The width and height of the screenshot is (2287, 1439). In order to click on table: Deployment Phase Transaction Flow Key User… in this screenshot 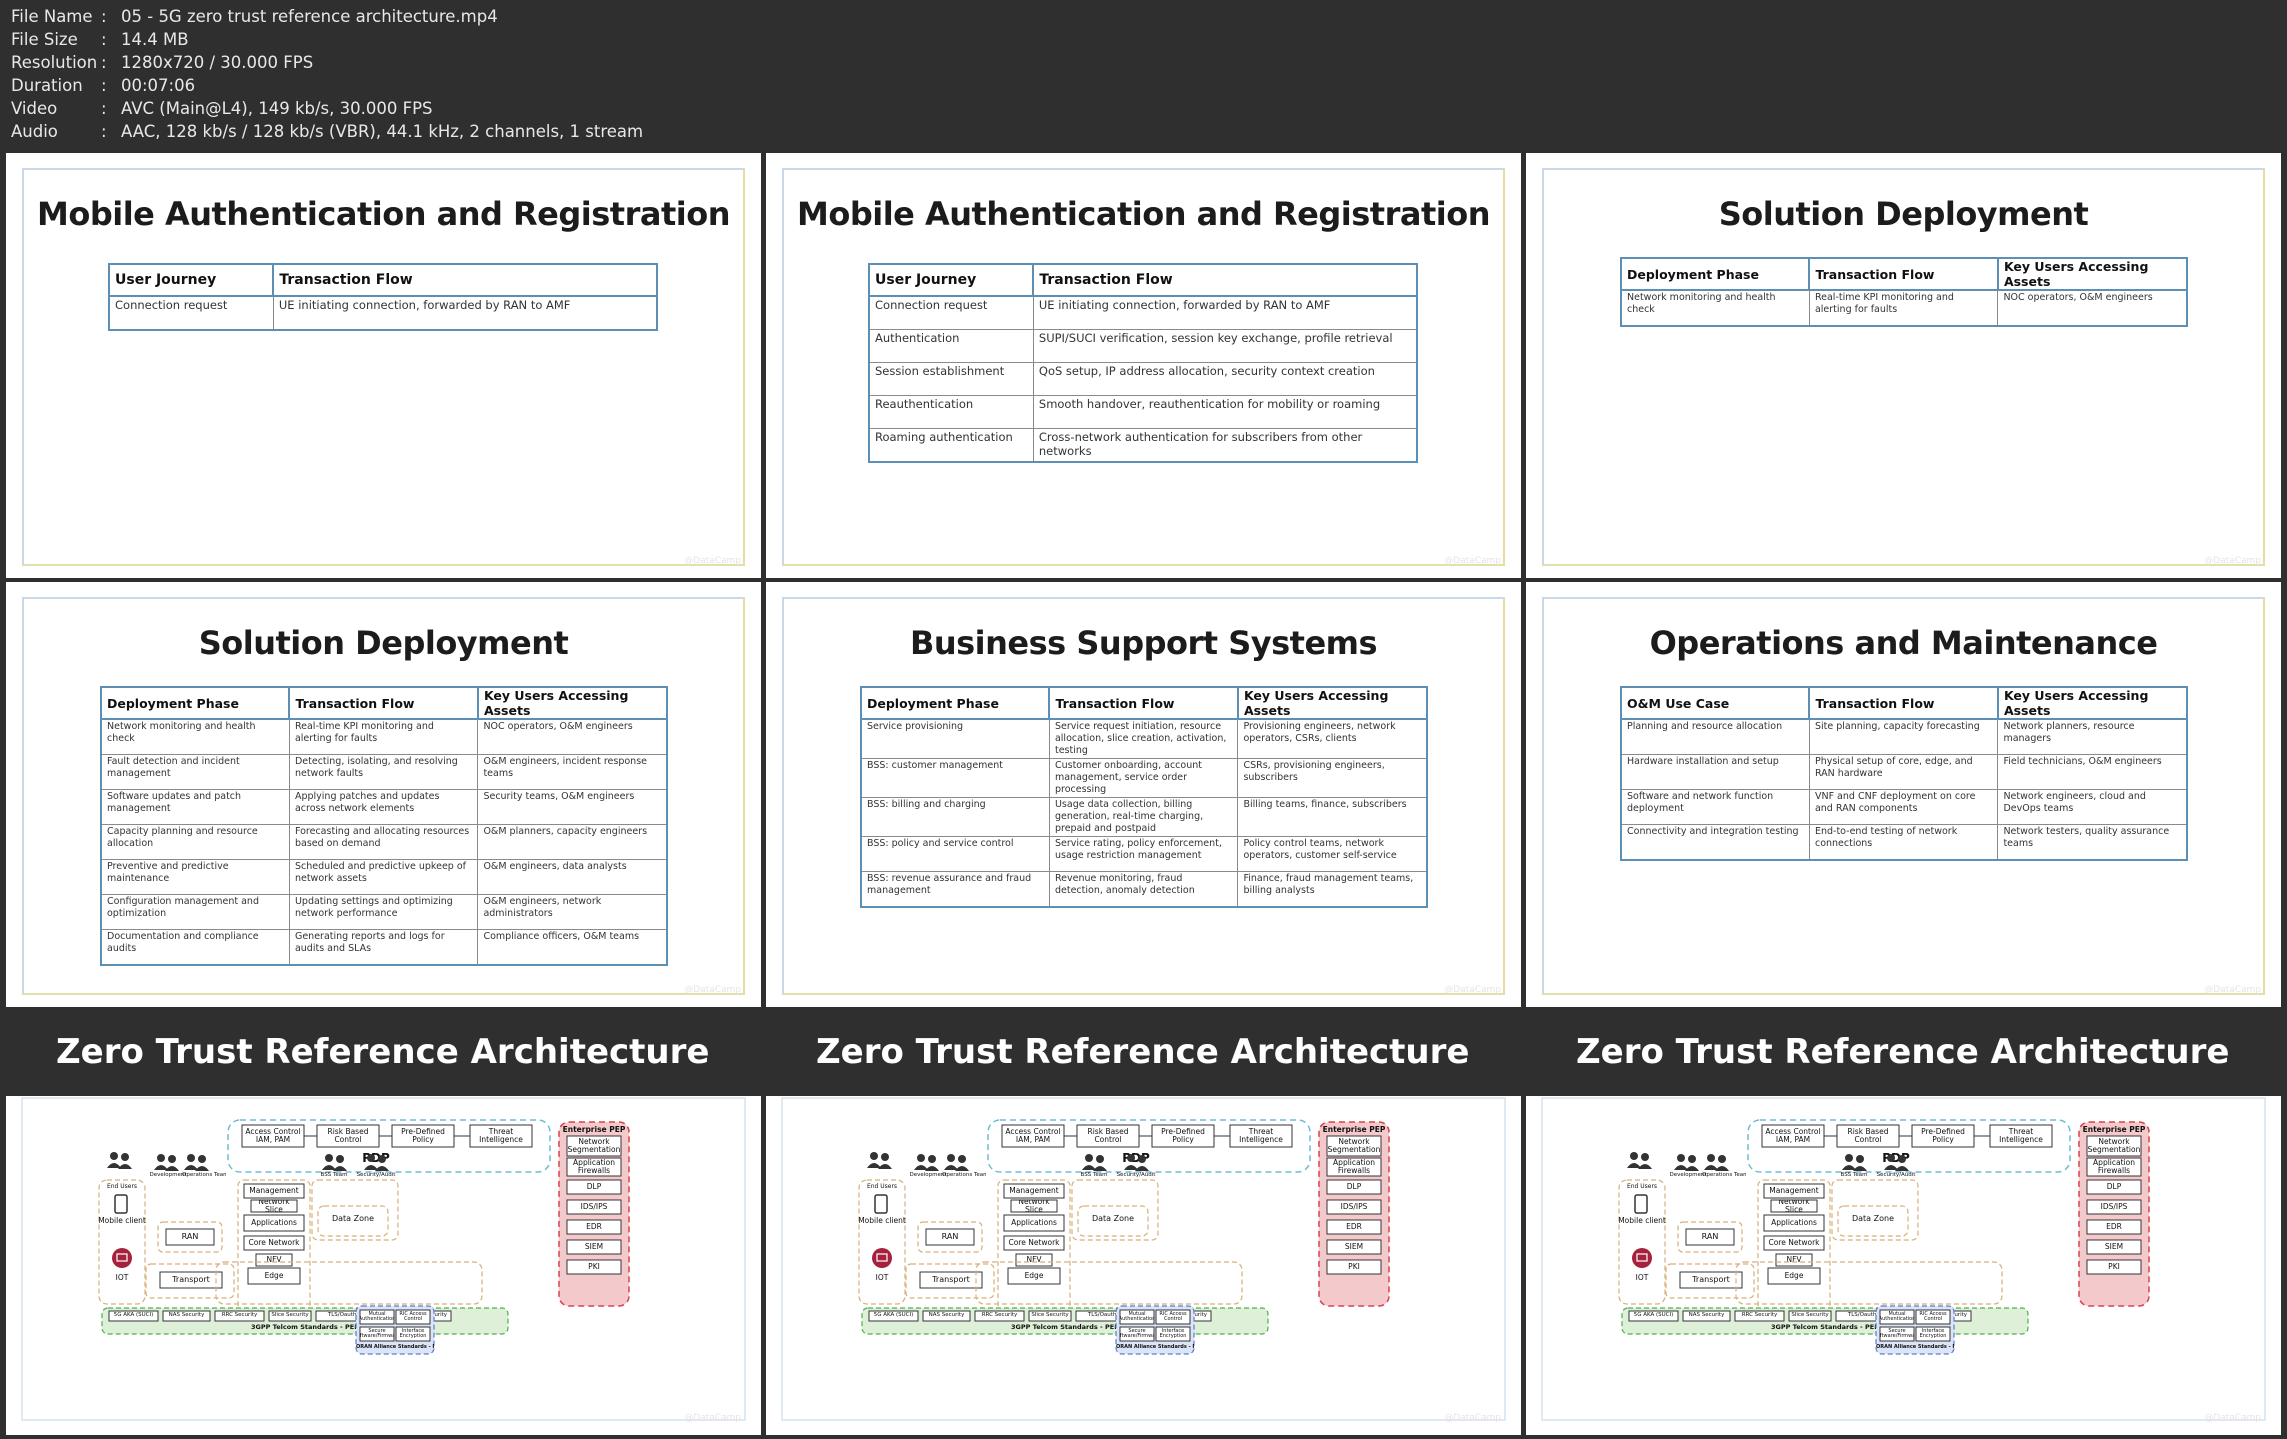, I will do `click(1904, 292)`.